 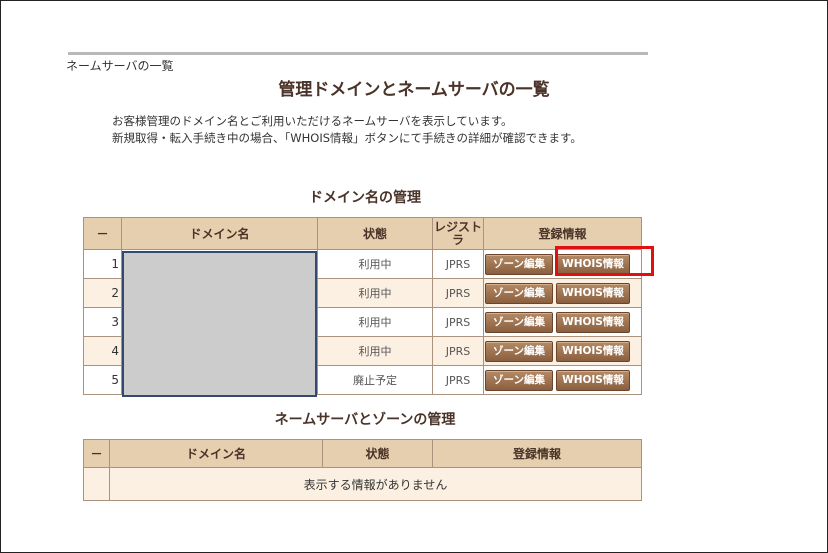 I want to click on ns-table-header: － ドメイン名 状態 登録情報, so click(x=362, y=453).